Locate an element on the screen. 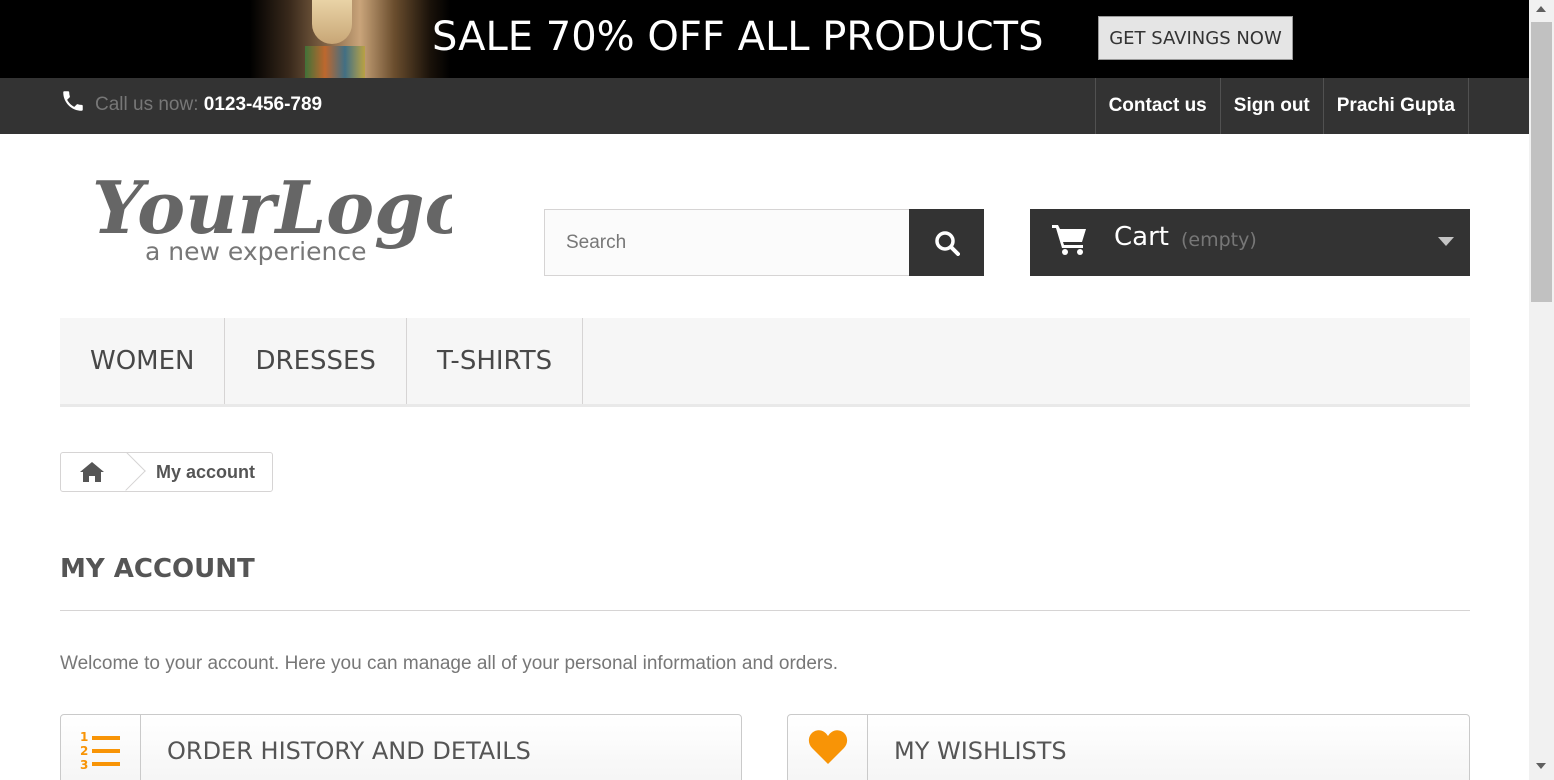 This screenshot has width=1554, height=780. breadcrumb-home is located at coordinates (103, 472).